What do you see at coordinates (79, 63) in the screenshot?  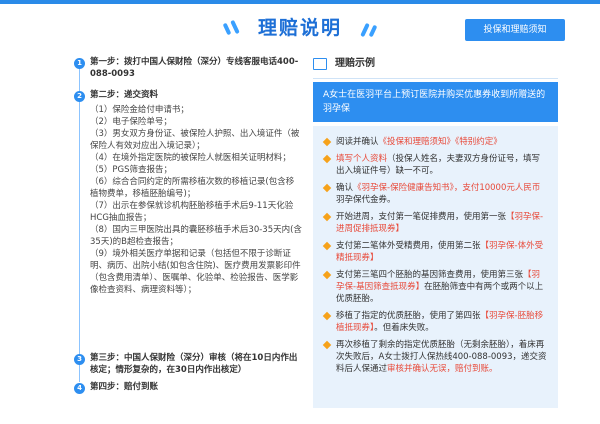 I see `step-1-marker: 1` at bounding box center [79, 63].